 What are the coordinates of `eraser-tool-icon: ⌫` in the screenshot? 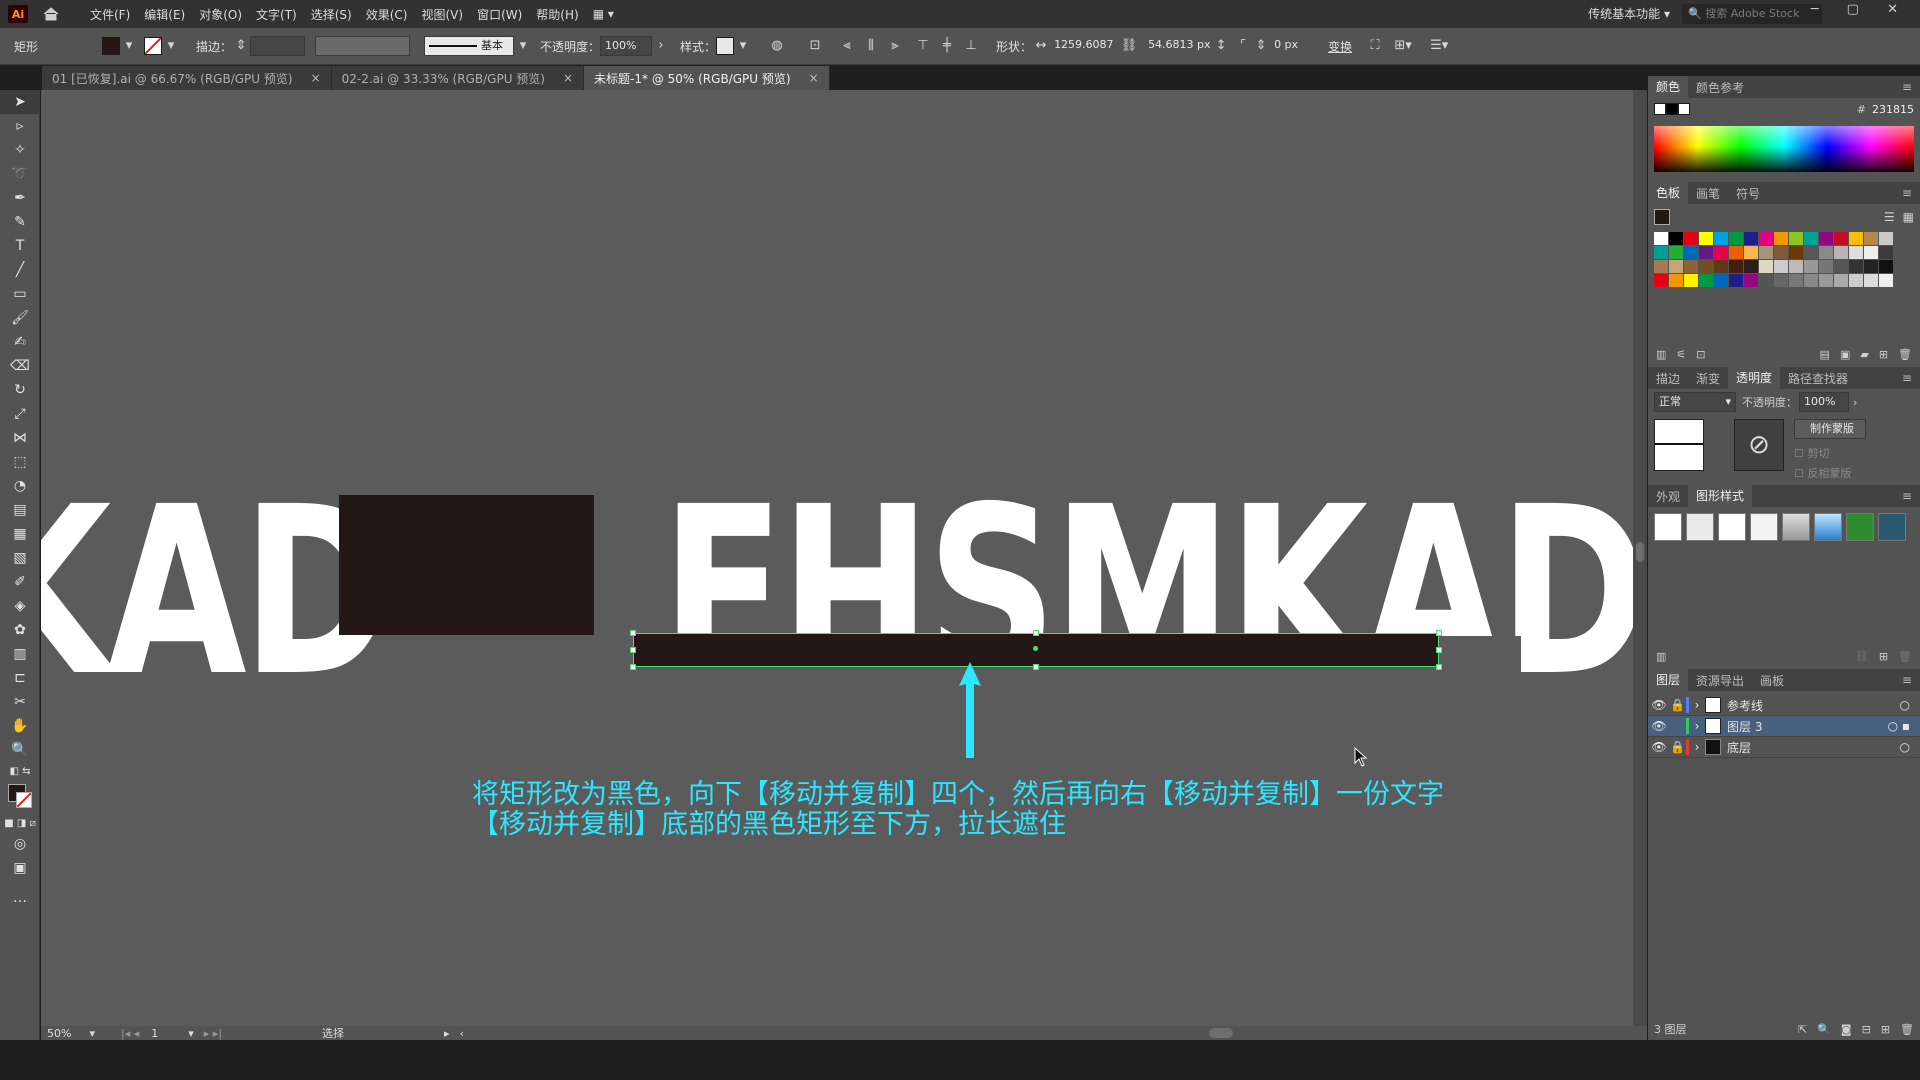 It's located at (20, 366).